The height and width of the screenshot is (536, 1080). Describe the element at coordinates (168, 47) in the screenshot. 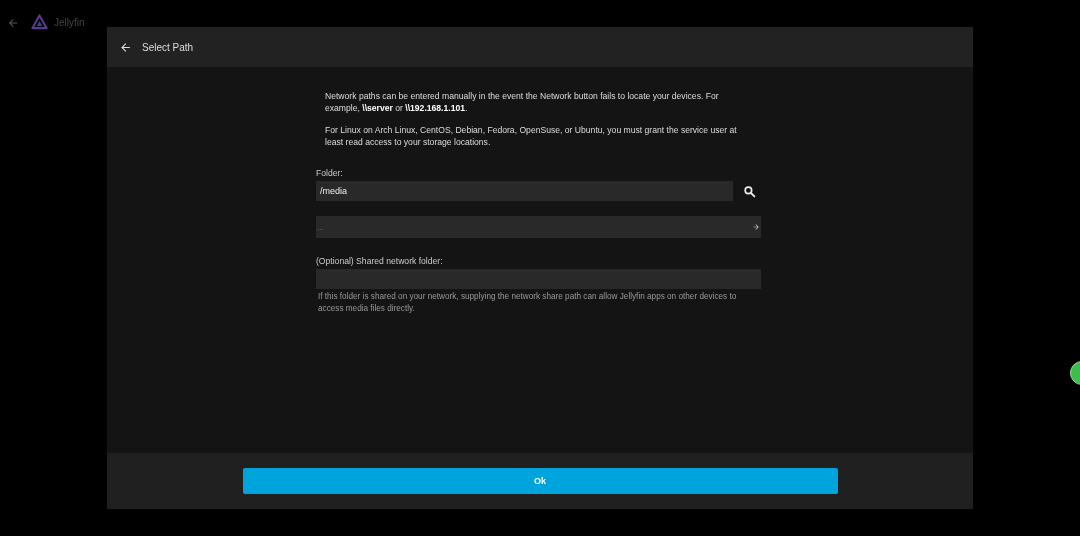

I see `dialog-title: Select Path` at that location.